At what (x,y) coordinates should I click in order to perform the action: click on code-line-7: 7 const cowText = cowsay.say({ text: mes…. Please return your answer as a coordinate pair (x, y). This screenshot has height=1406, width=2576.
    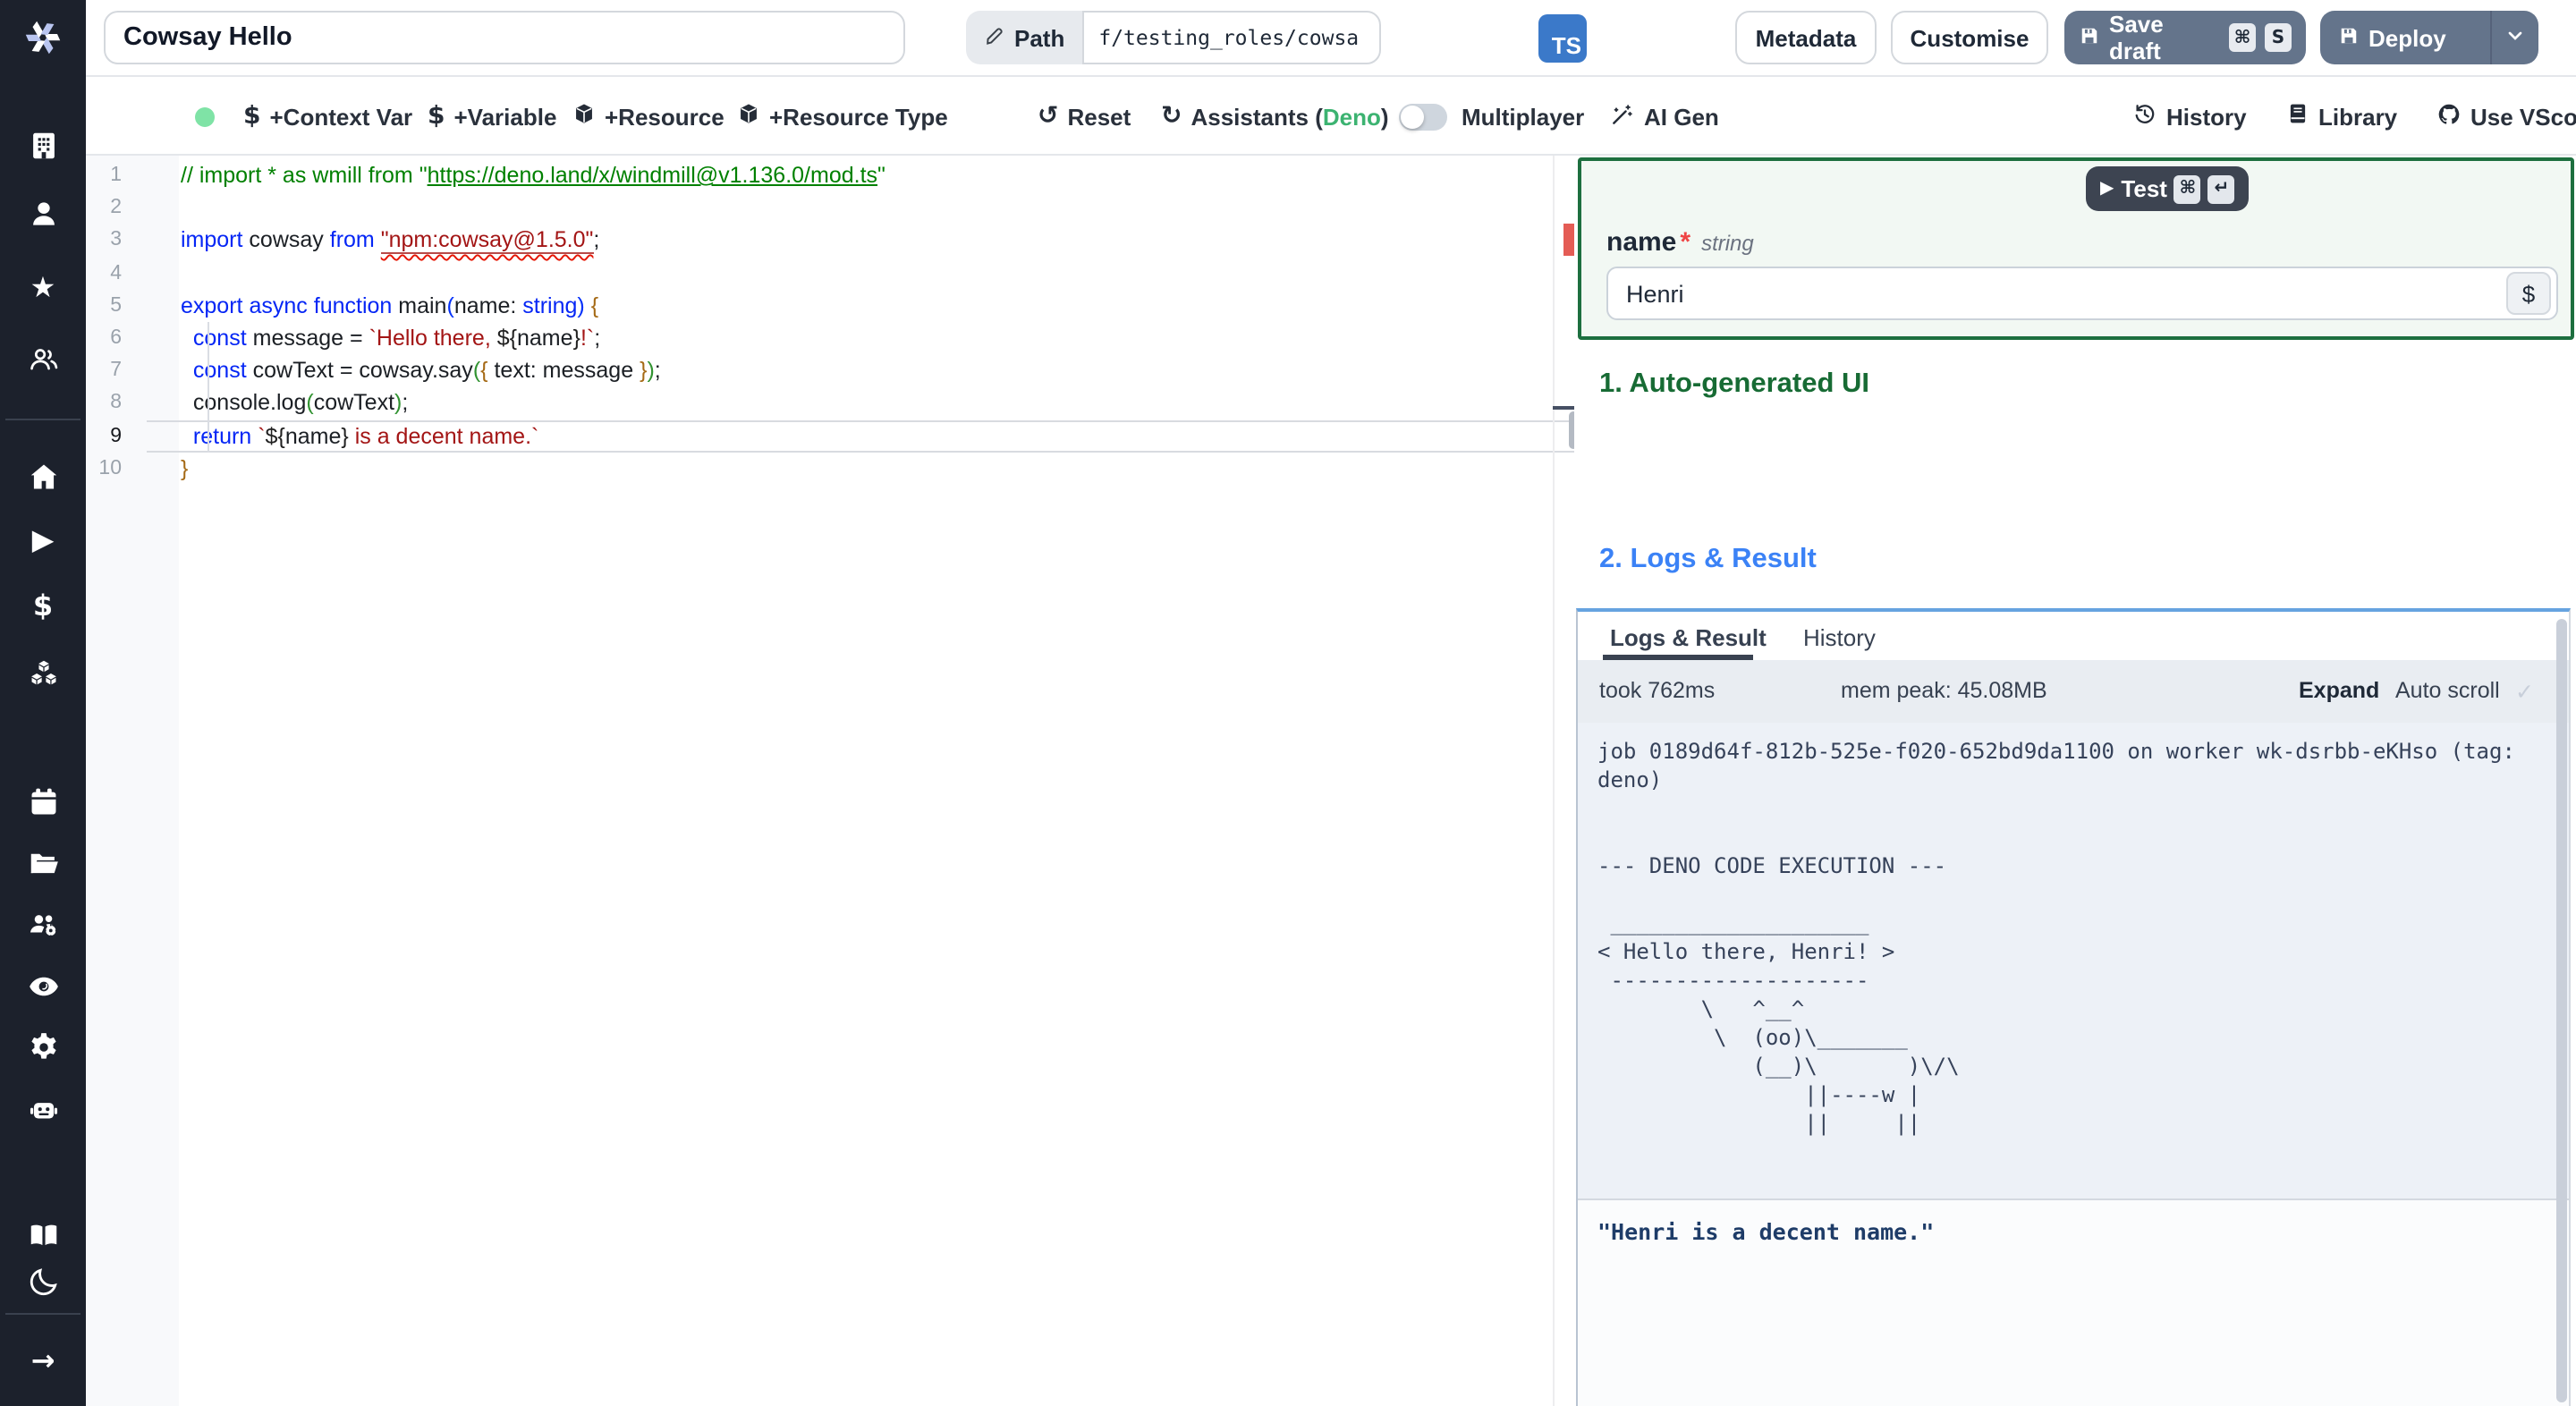
    Looking at the image, I should click on (831, 370).